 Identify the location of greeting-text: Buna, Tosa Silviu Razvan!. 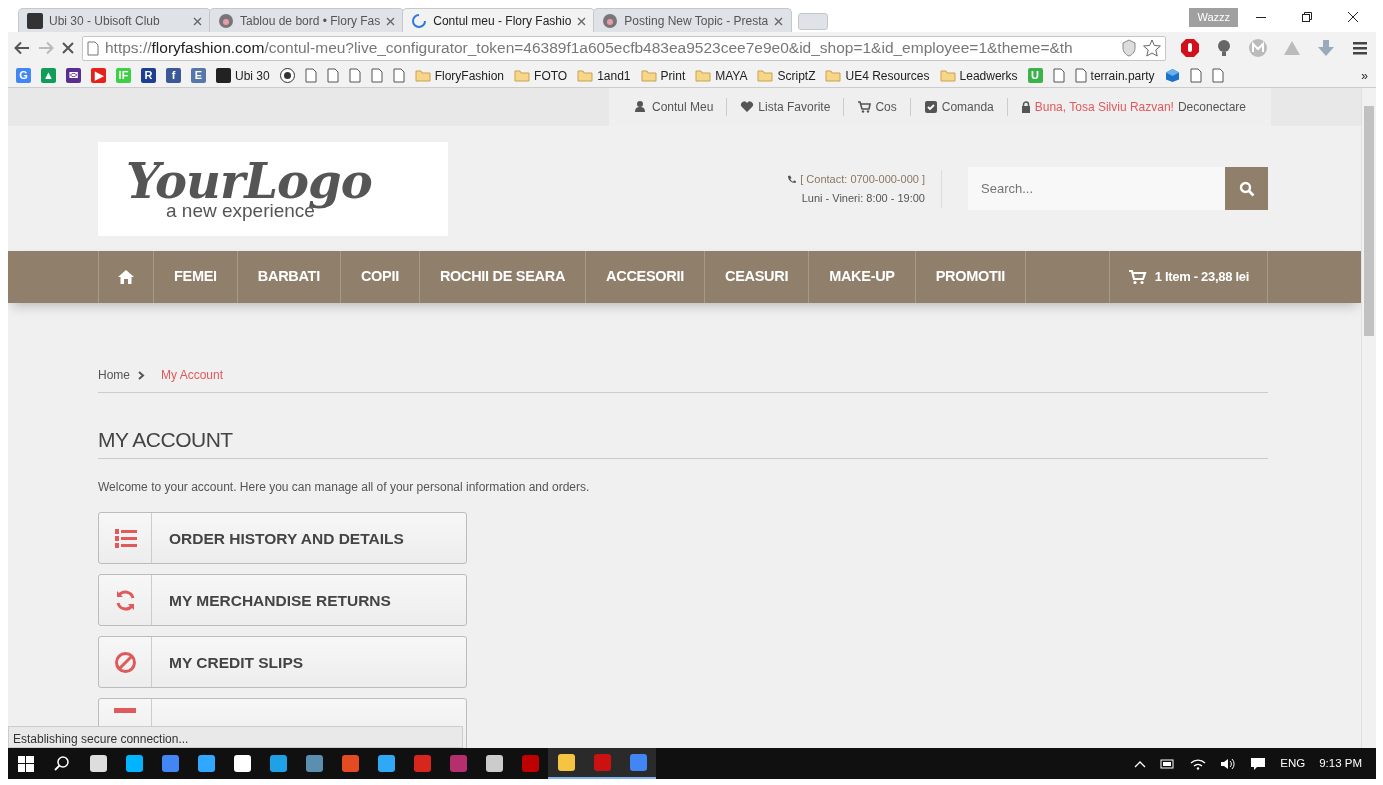
(1104, 107).